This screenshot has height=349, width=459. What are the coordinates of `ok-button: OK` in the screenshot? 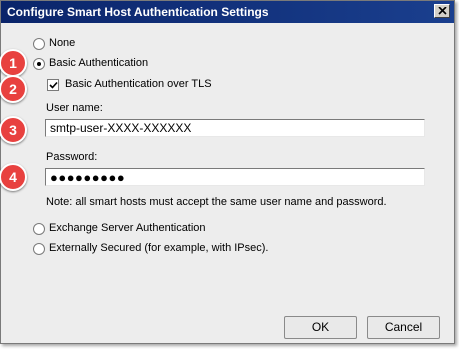 It's located at (320, 327).